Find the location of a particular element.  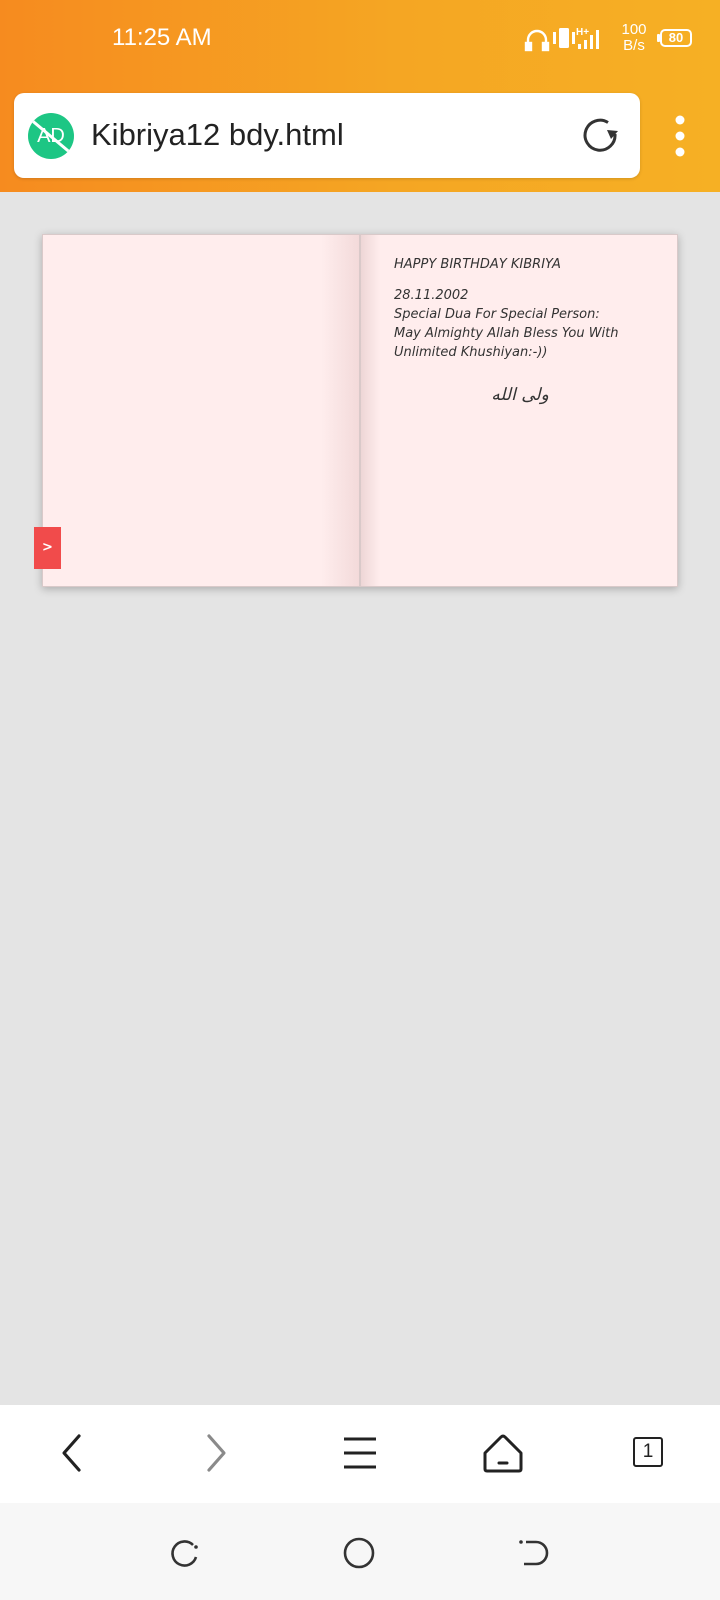

headphones-icon is located at coordinates (537, 40).